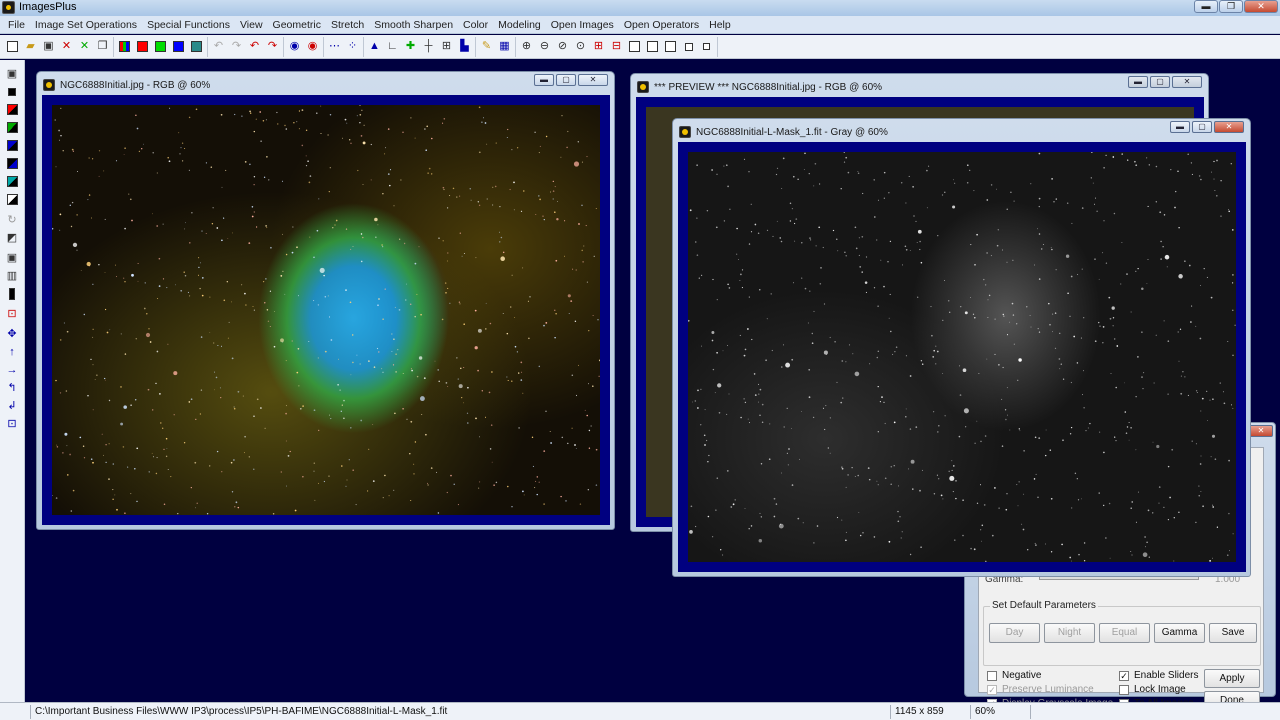  I want to click on menu-stretch: Stretch, so click(347, 25).